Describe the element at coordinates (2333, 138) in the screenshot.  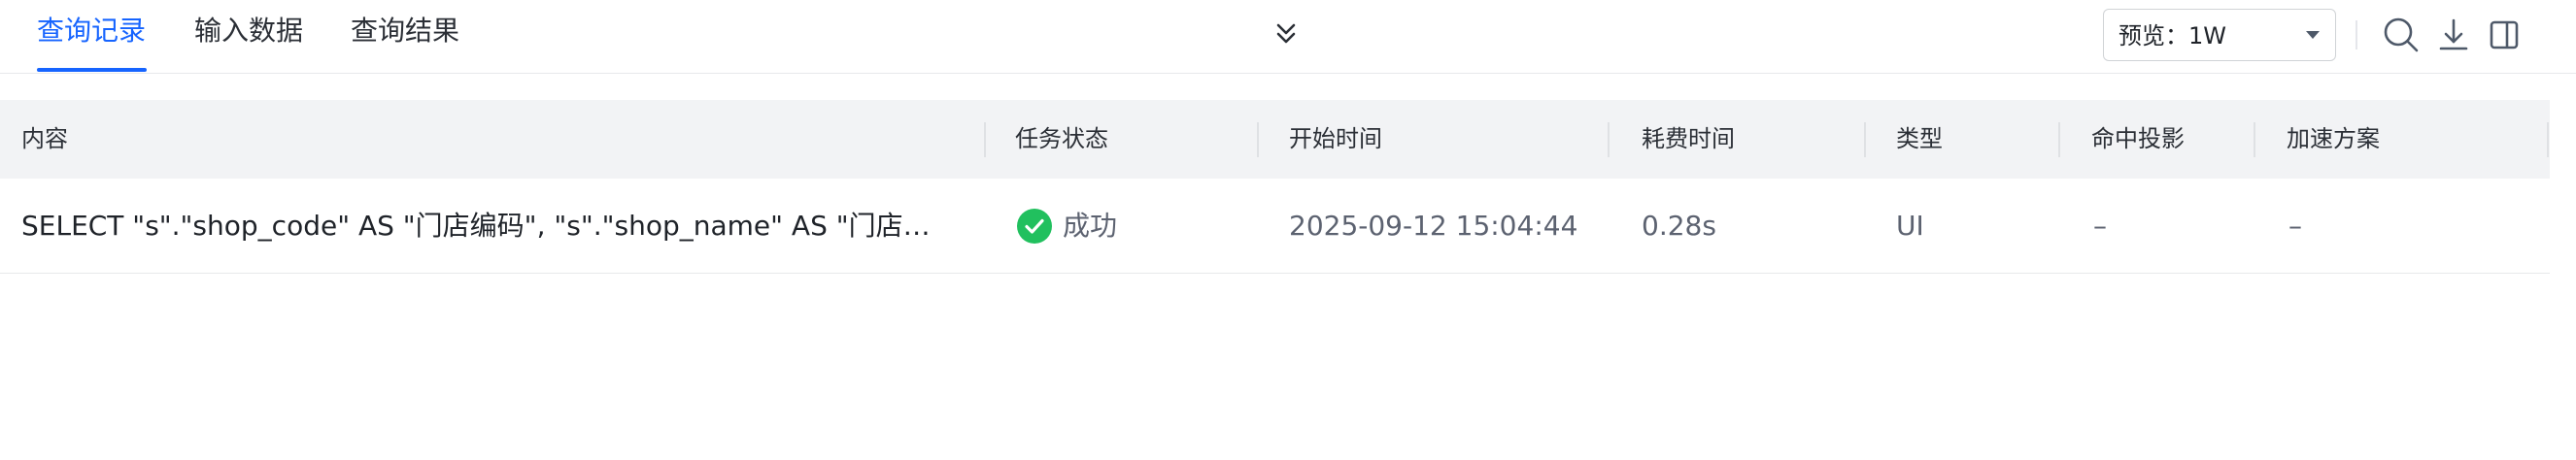
I see `header-acceleration: 加速方案` at that location.